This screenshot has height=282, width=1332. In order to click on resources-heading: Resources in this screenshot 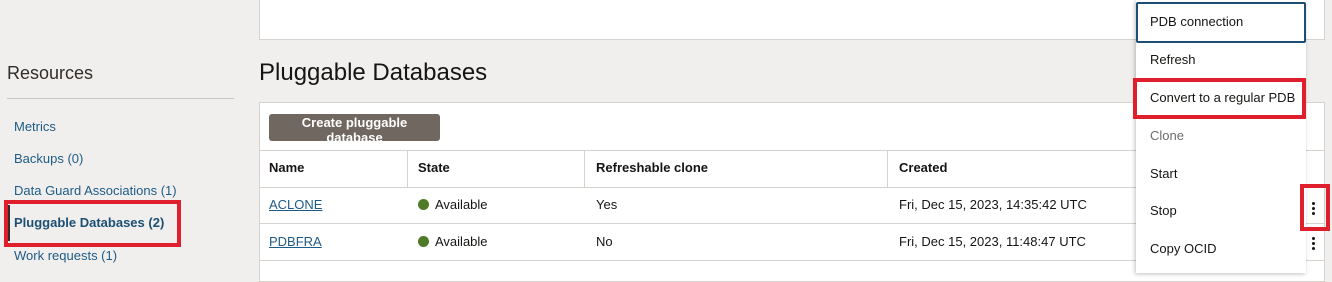, I will do `click(50, 73)`.